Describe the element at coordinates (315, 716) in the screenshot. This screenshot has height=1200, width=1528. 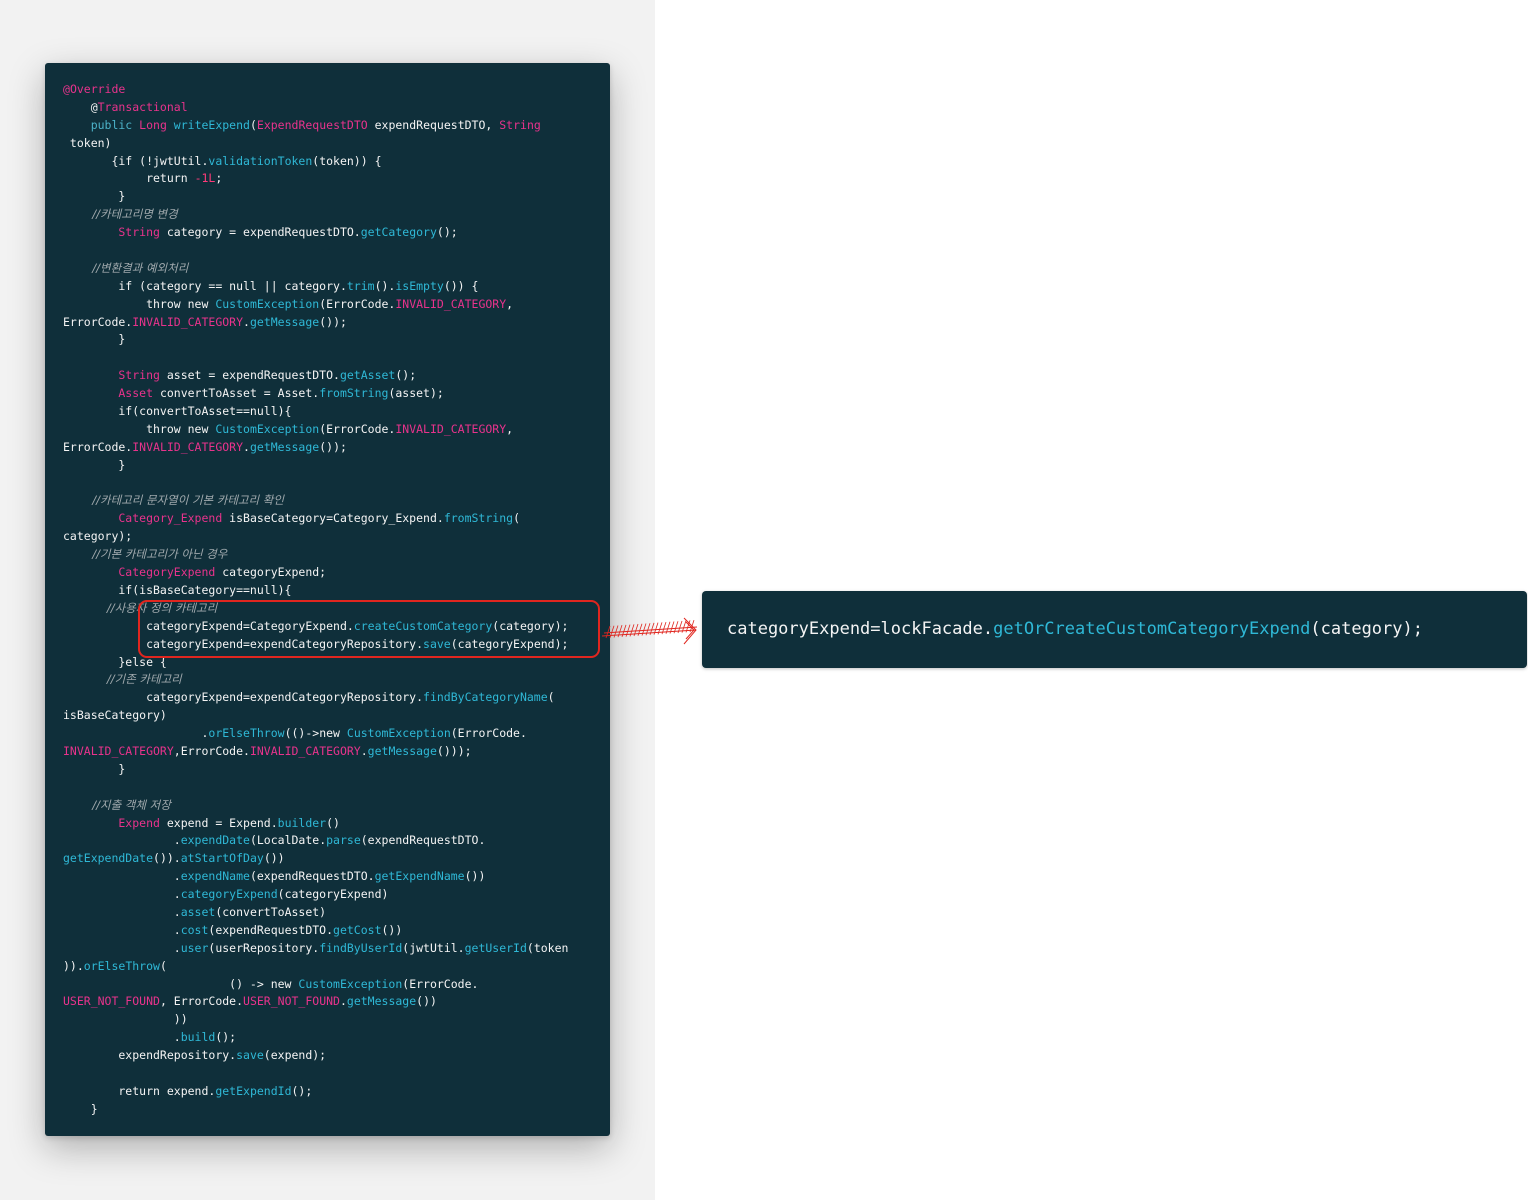
I see `code-line: isBaseCategory)` at that location.